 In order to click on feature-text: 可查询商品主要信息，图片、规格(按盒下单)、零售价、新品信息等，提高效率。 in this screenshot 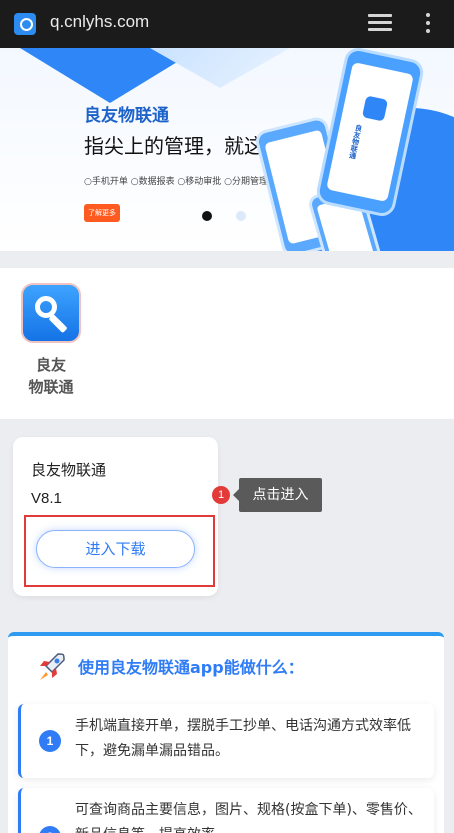, I will do `click(248, 817)`.